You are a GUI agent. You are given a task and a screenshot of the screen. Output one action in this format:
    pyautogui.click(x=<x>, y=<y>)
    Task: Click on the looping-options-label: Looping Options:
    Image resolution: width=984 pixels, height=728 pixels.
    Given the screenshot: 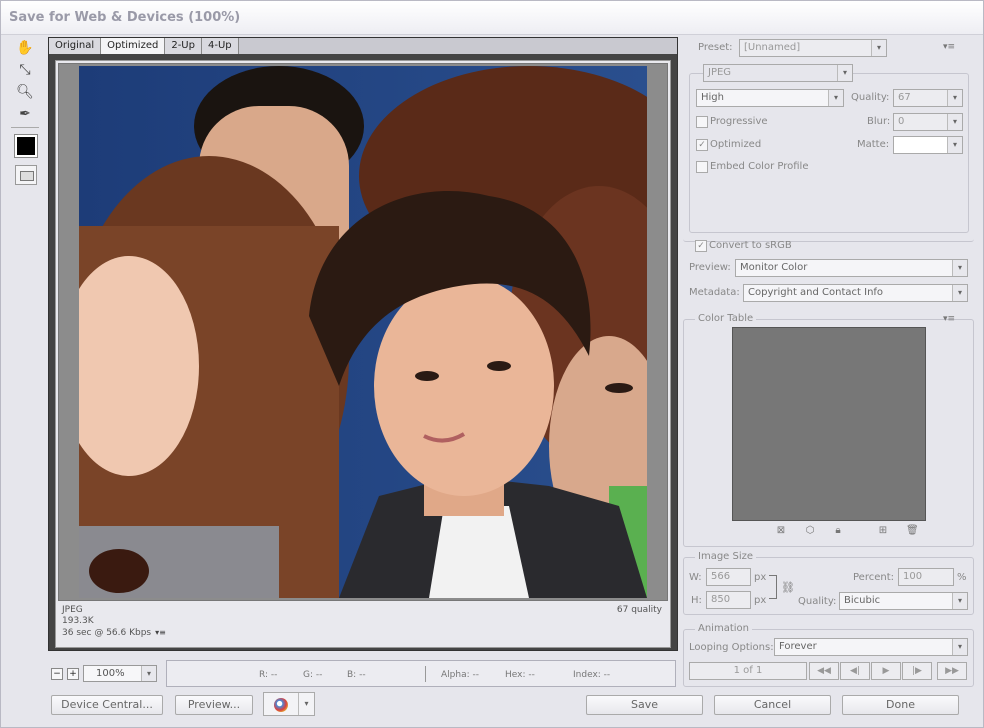 What is the action you would take?
    pyautogui.click(x=731, y=647)
    